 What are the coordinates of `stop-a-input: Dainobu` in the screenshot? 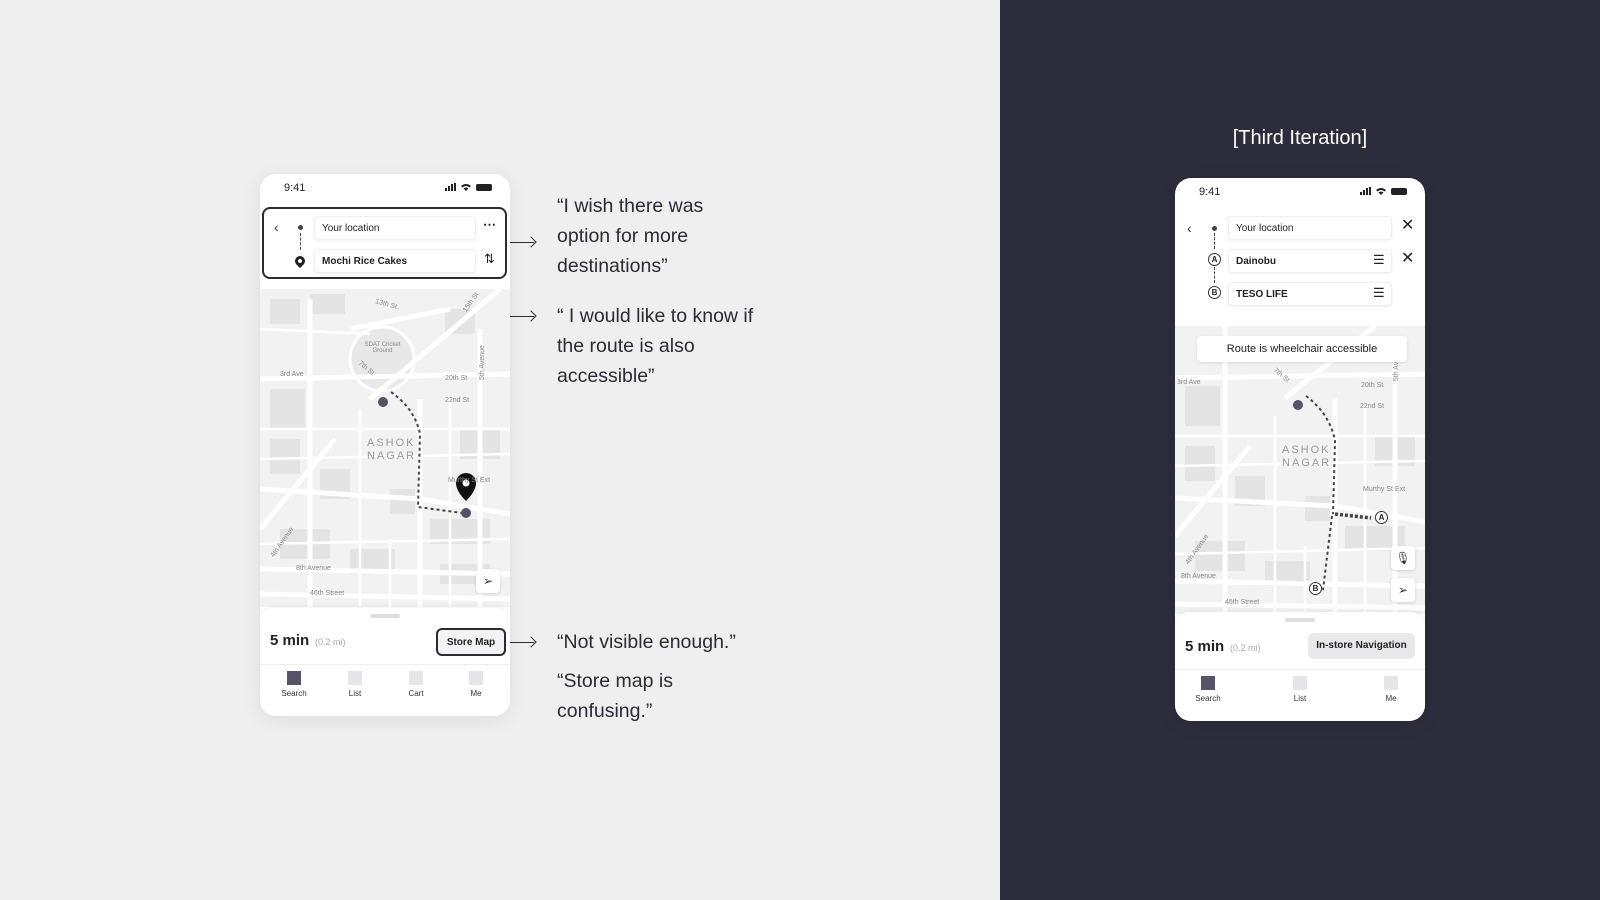 It's located at (1310, 261).